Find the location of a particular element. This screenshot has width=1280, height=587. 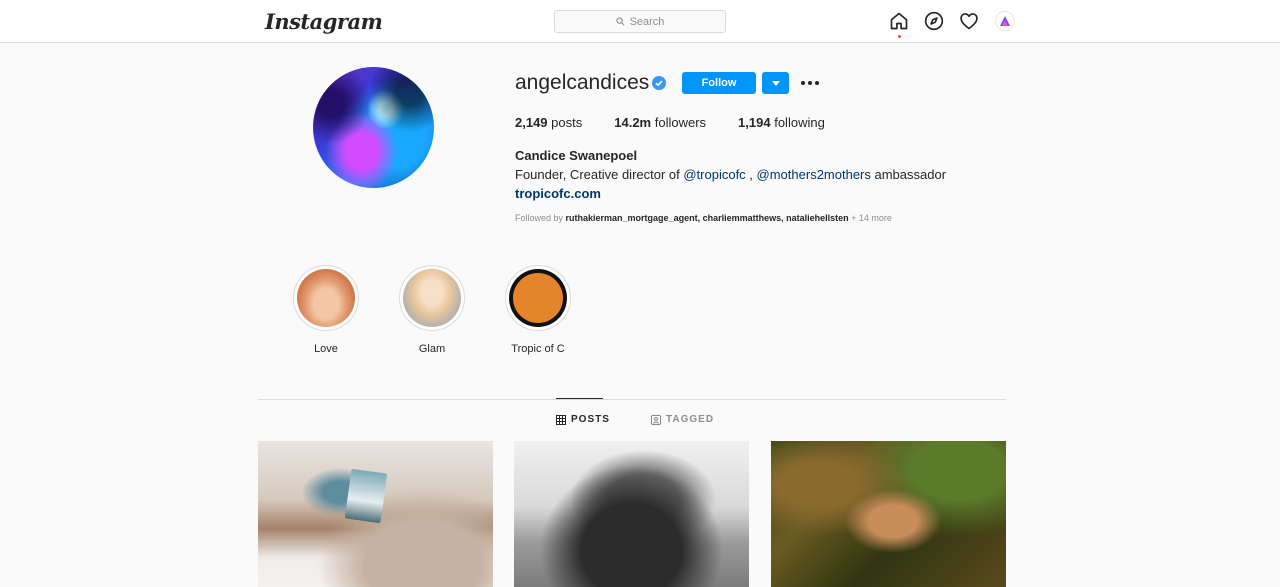

avatar-logo-icon is located at coordinates (1005, 21).